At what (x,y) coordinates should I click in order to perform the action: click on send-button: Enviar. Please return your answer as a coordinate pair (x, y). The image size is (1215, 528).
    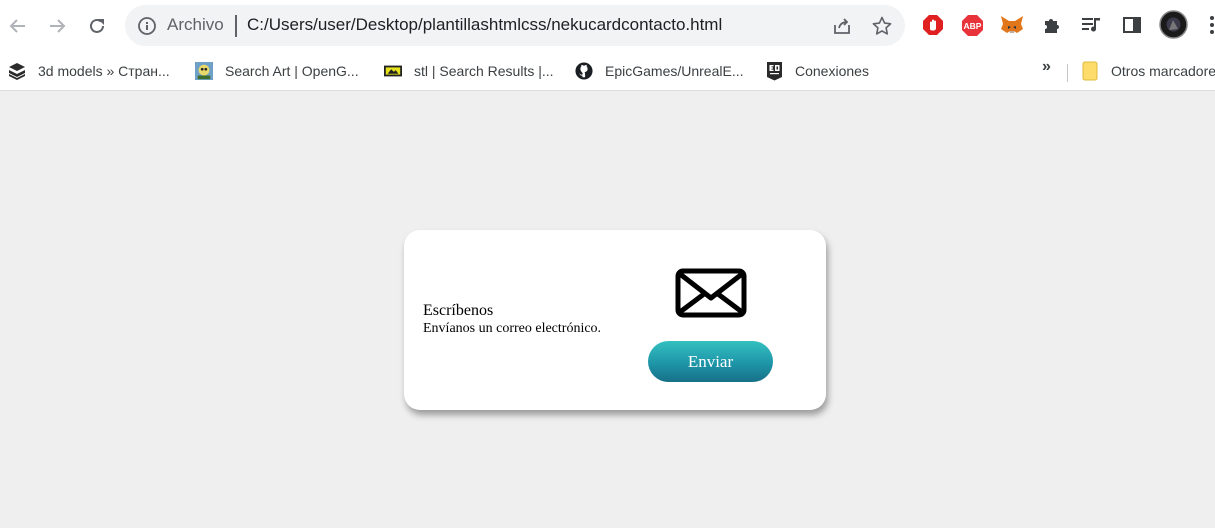
    Looking at the image, I should click on (710, 361).